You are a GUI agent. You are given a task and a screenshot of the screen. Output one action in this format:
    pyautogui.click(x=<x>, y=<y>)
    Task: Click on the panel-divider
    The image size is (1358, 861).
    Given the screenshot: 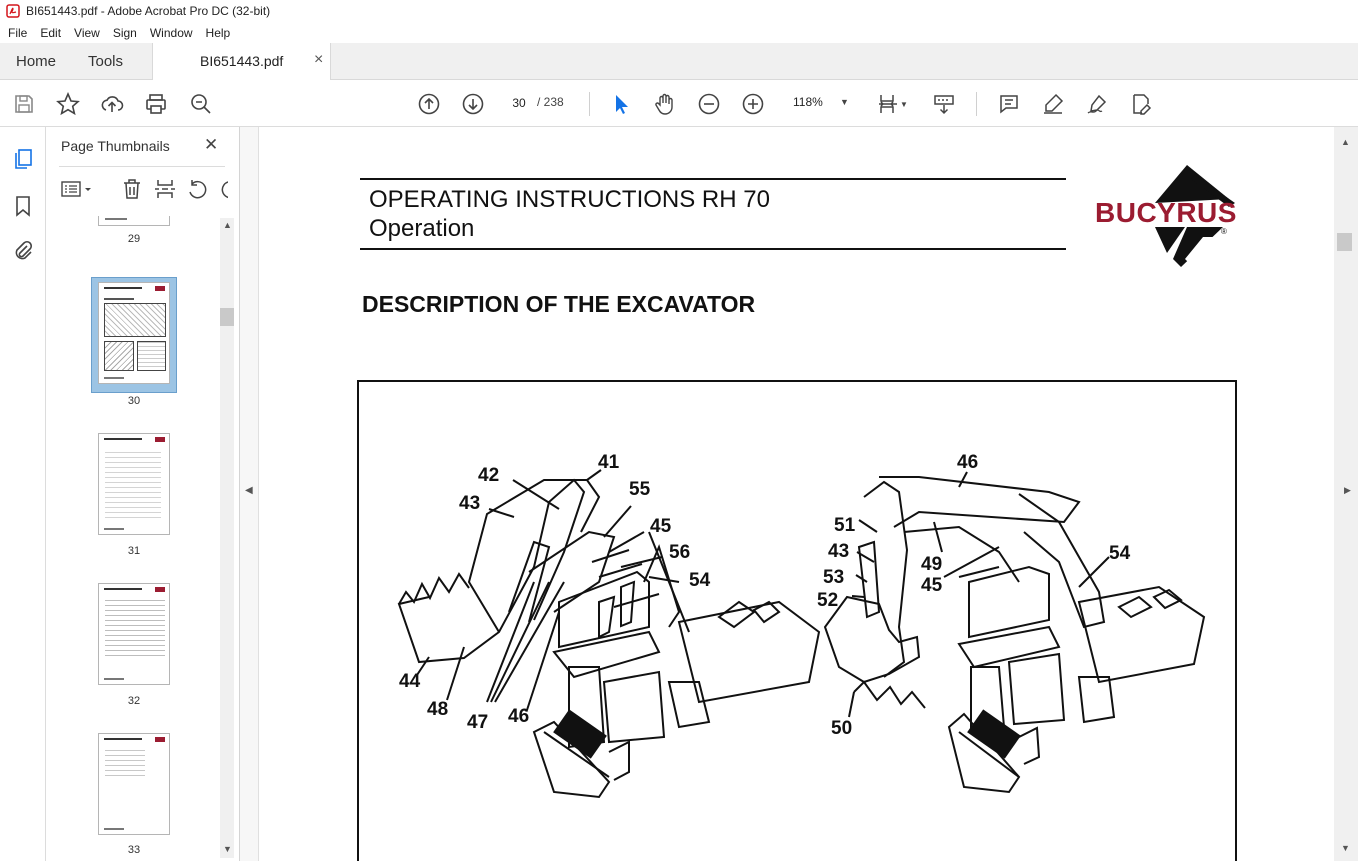 What is the action you would take?
    pyautogui.click(x=142, y=166)
    